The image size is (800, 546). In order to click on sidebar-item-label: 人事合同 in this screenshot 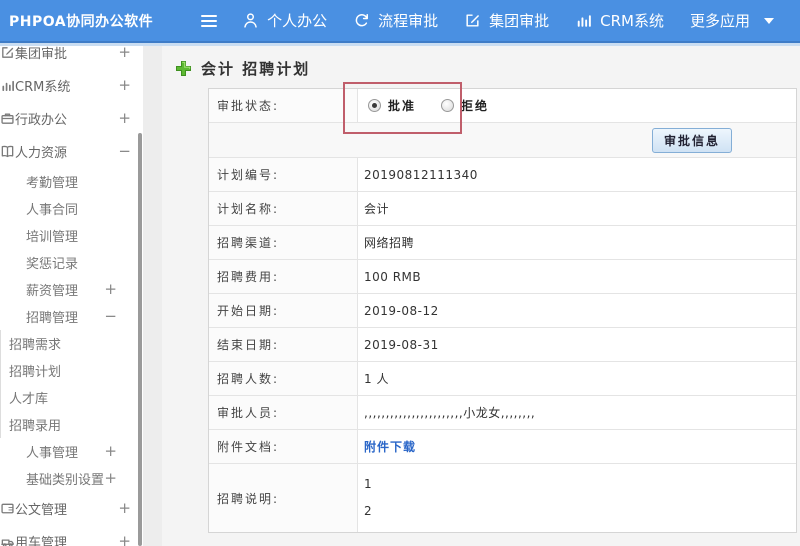, I will do `click(52, 210)`.